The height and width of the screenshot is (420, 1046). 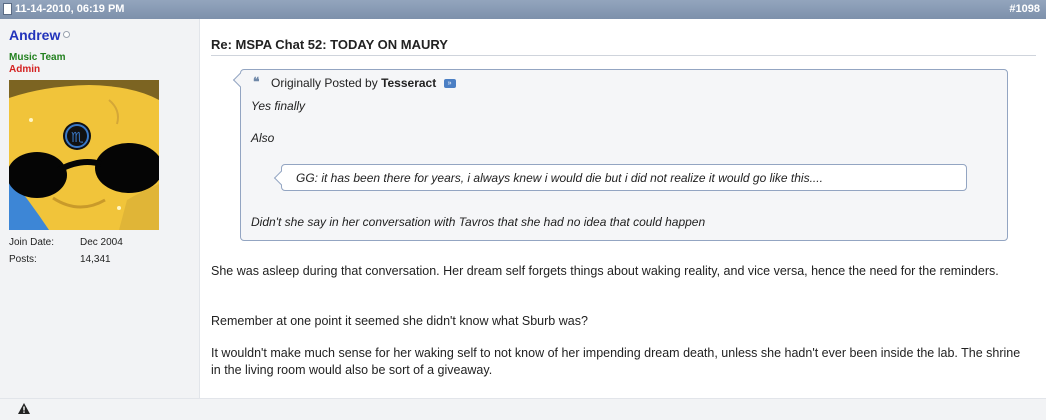 What do you see at coordinates (7, 9) in the screenshot?
I see `document-icon` at bounding box center [7, 9].